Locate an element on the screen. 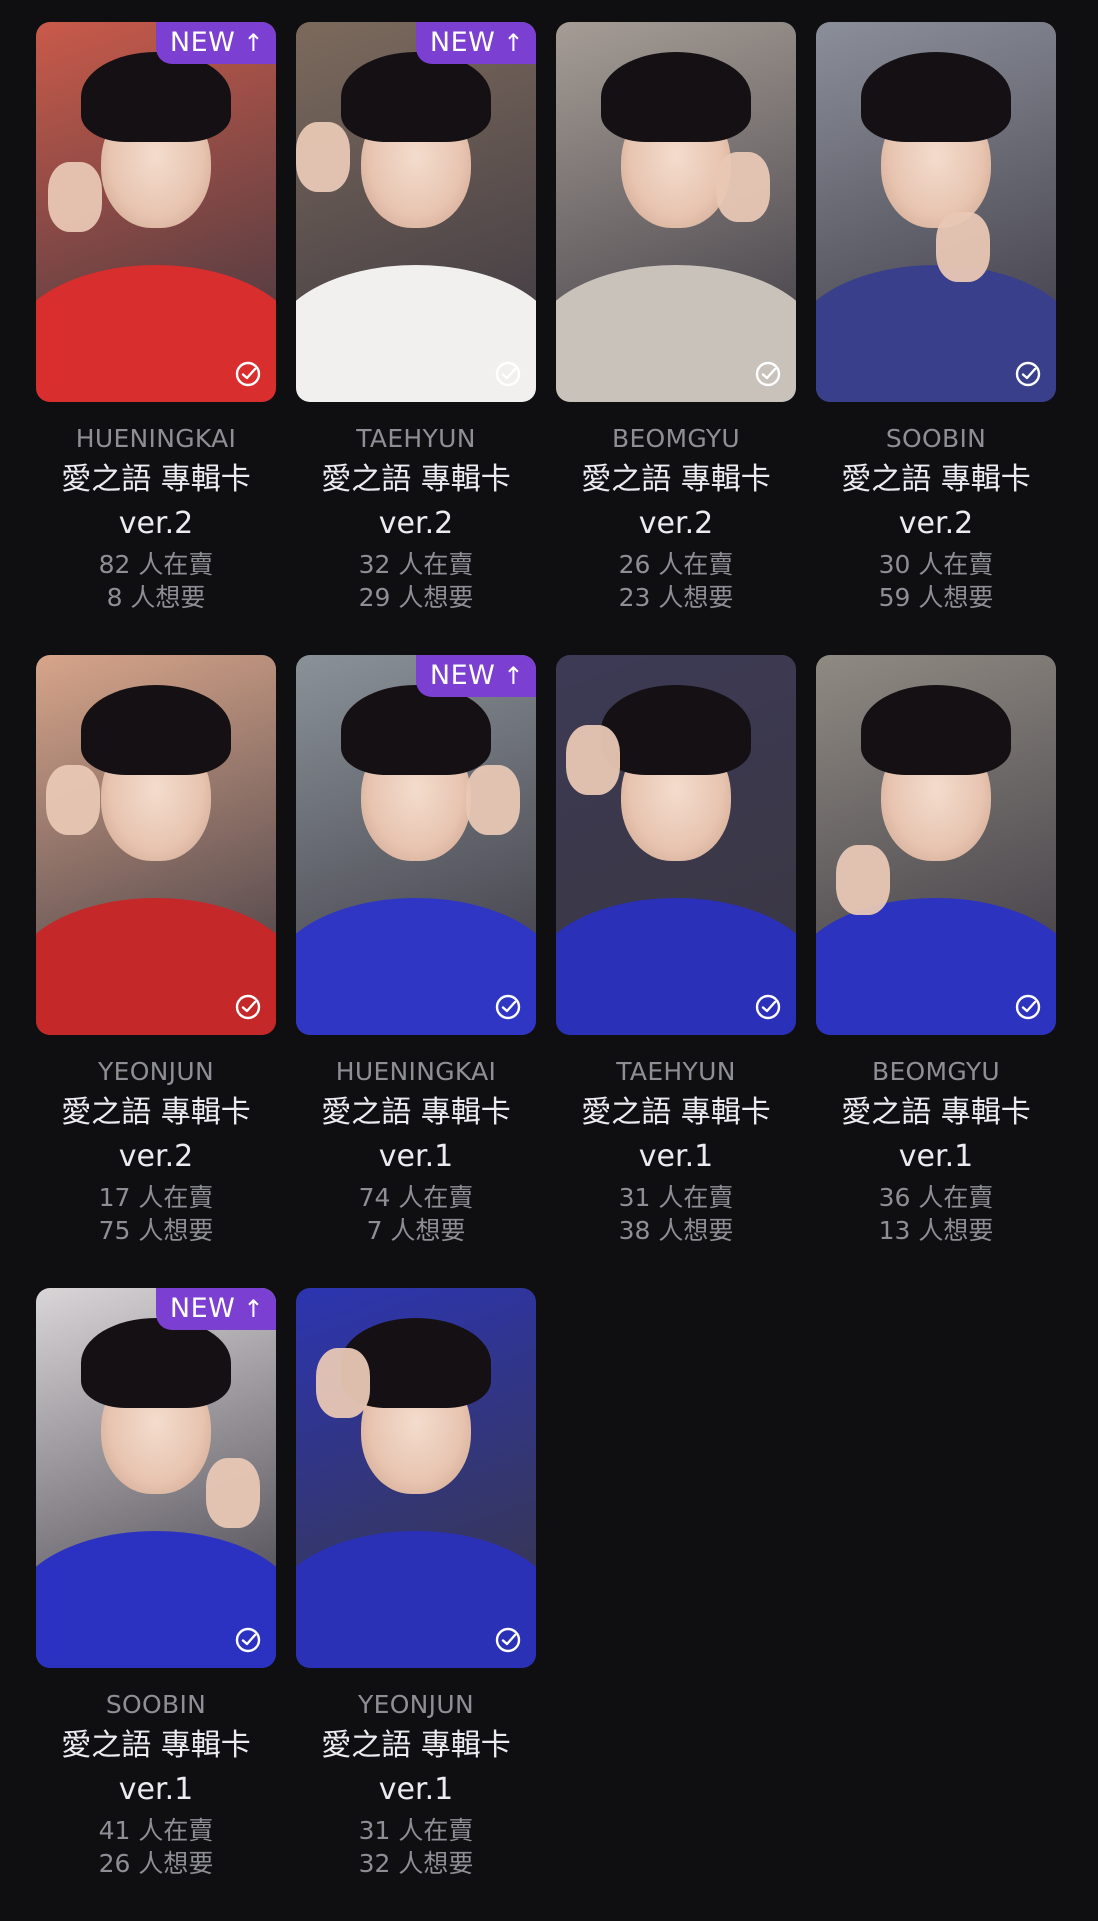 The image size is (1098, 1921). selling-count: 32 人在賣 is located at coordinates (416, 564).